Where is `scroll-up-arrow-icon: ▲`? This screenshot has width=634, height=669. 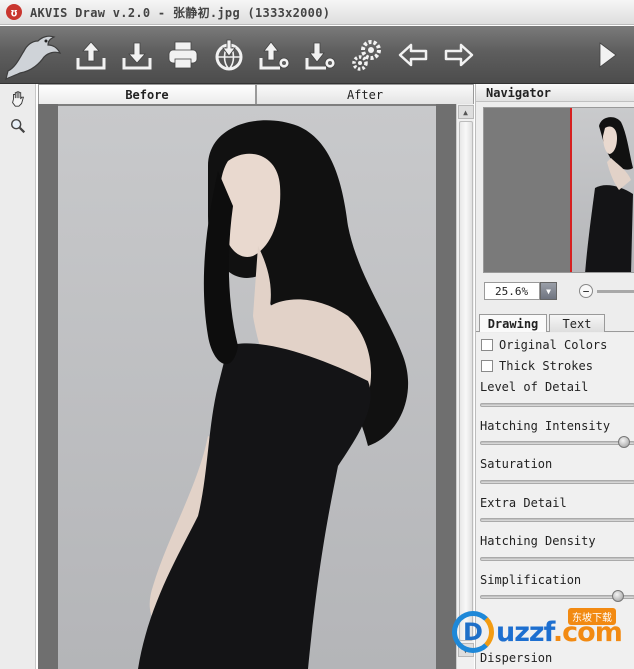 scroll-up-arrow-icon: ▲ is located at coordinates (465, 112).